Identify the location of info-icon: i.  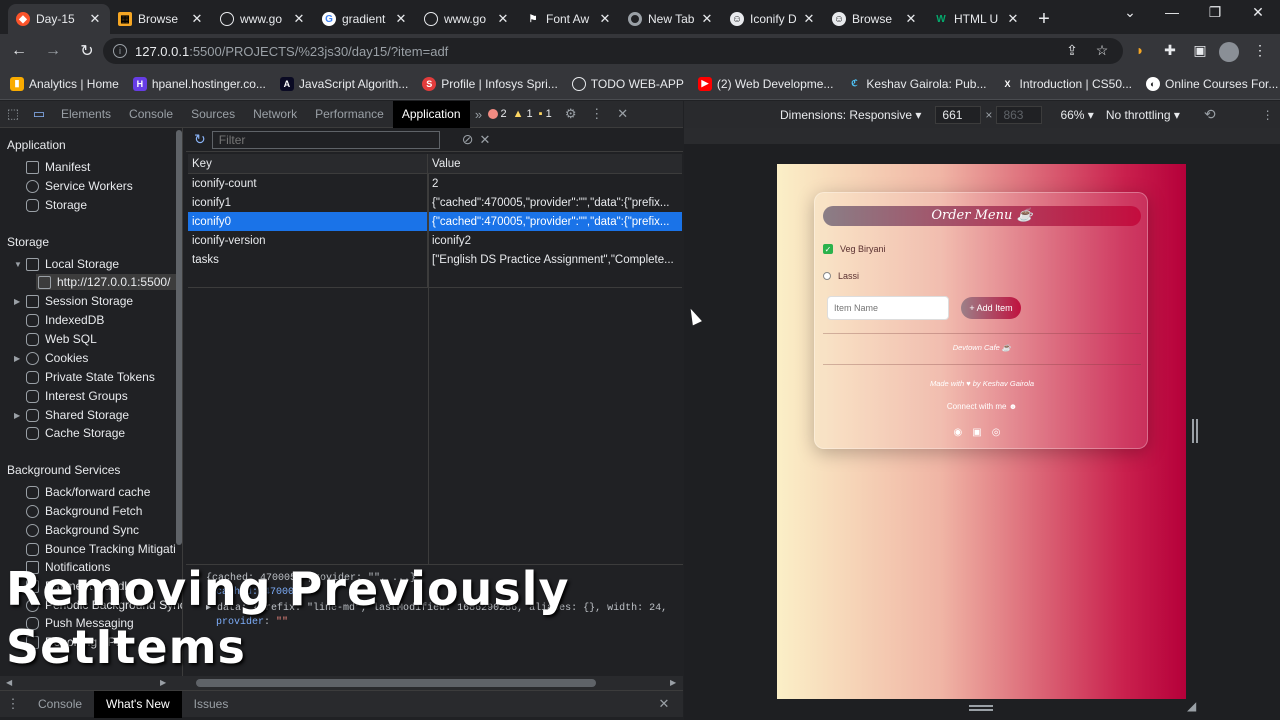
(120, 51).